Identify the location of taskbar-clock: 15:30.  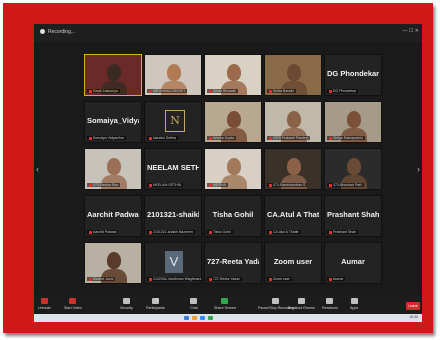
(413, 317).